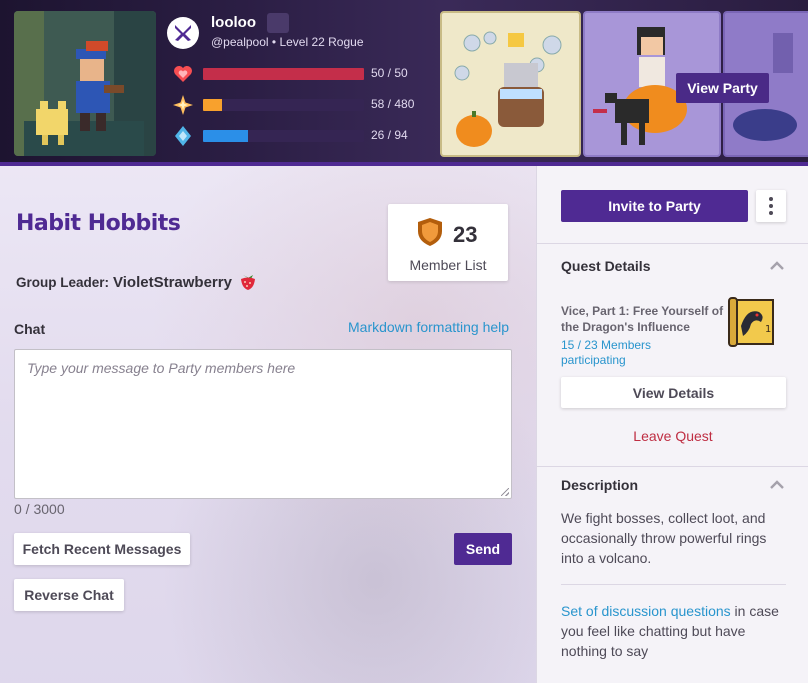  Describe the element at coordinates (98, 223) in the screenshot. I see `group-title: Habit Hobbits` at that location.